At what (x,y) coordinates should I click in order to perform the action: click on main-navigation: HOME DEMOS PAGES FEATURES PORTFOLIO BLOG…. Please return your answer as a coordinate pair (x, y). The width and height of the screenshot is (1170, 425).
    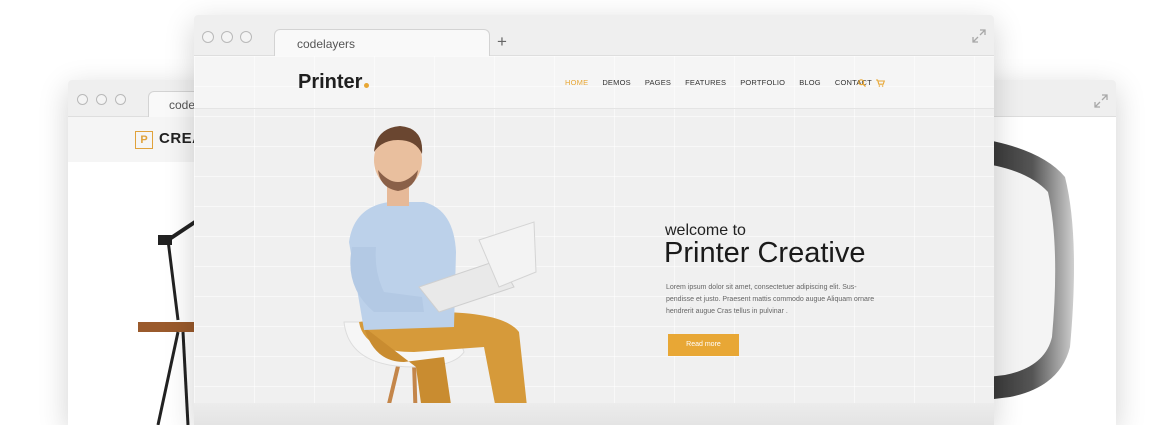
    Looking at the image, I should click on (725, 82).